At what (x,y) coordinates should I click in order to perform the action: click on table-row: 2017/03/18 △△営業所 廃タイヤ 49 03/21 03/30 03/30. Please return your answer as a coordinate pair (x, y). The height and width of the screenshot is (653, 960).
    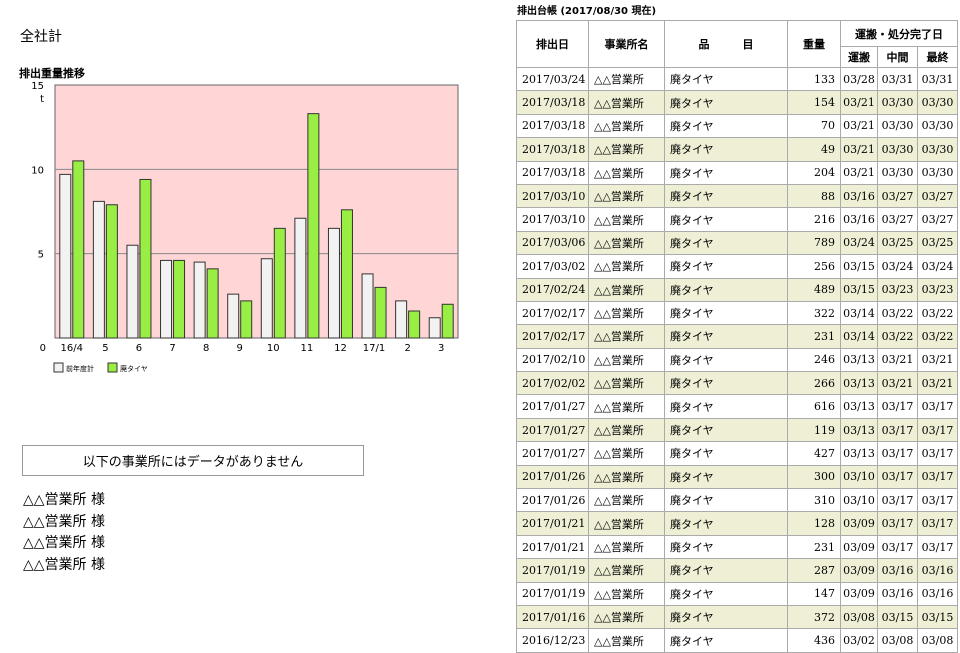
    Looking at the image, I should click on (737, 149).